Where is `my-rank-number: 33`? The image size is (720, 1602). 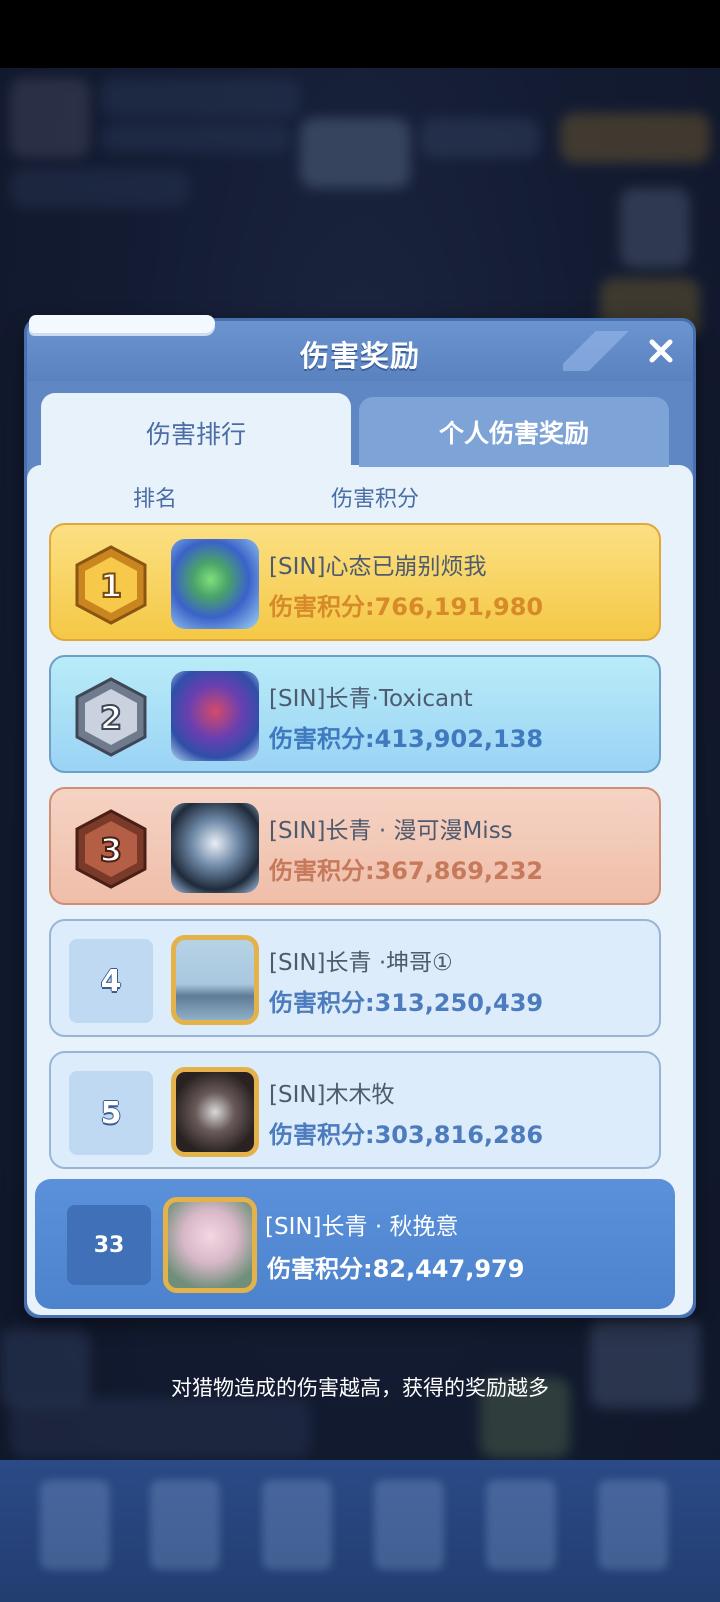
my-rank-number: 33 is located at coordinates (109, 1245).